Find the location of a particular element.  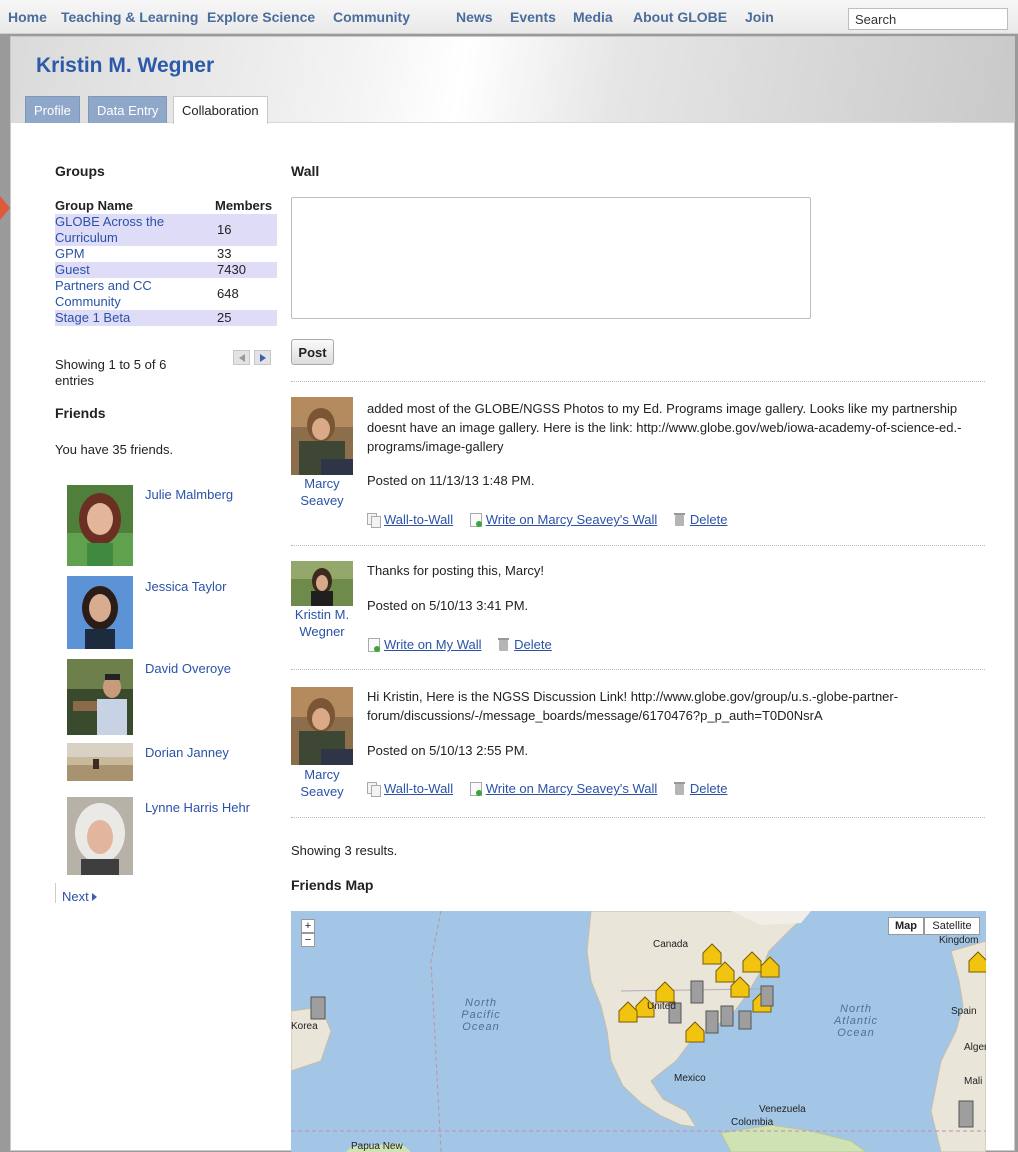

nav-media: Media is located at coordinates (593, 17).